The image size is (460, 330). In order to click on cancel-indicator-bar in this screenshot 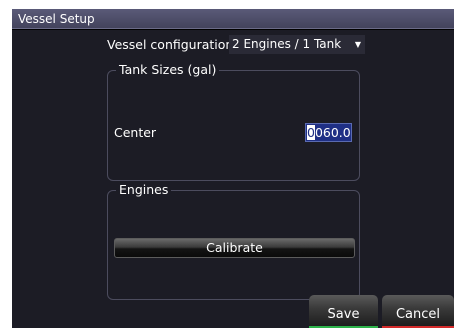, I will do `click(418, 327)`.